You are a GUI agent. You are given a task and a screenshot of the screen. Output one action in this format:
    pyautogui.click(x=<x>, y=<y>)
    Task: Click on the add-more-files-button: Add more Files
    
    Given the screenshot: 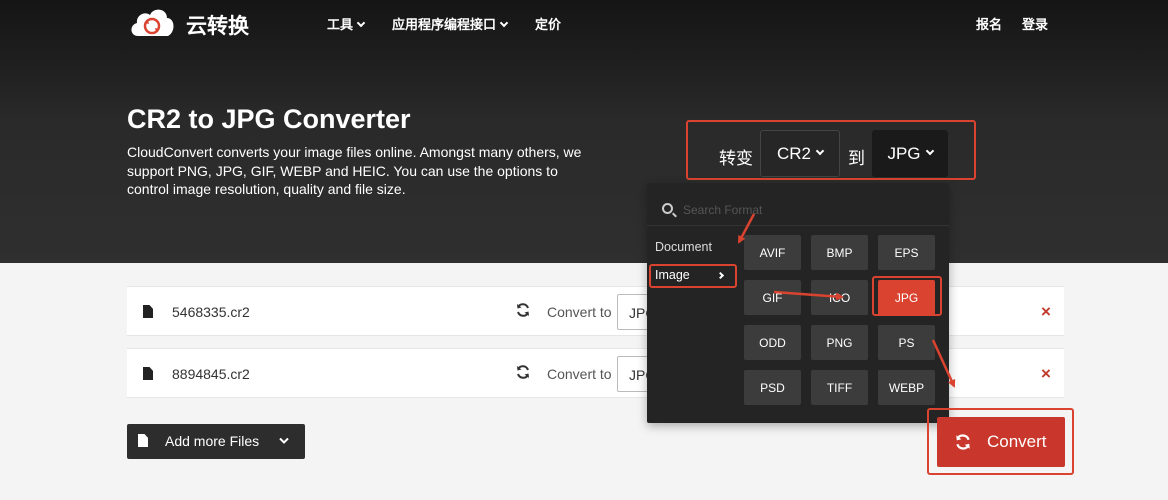 What is the action you would take?
    pyautogui.click(x=216, y=441)
    